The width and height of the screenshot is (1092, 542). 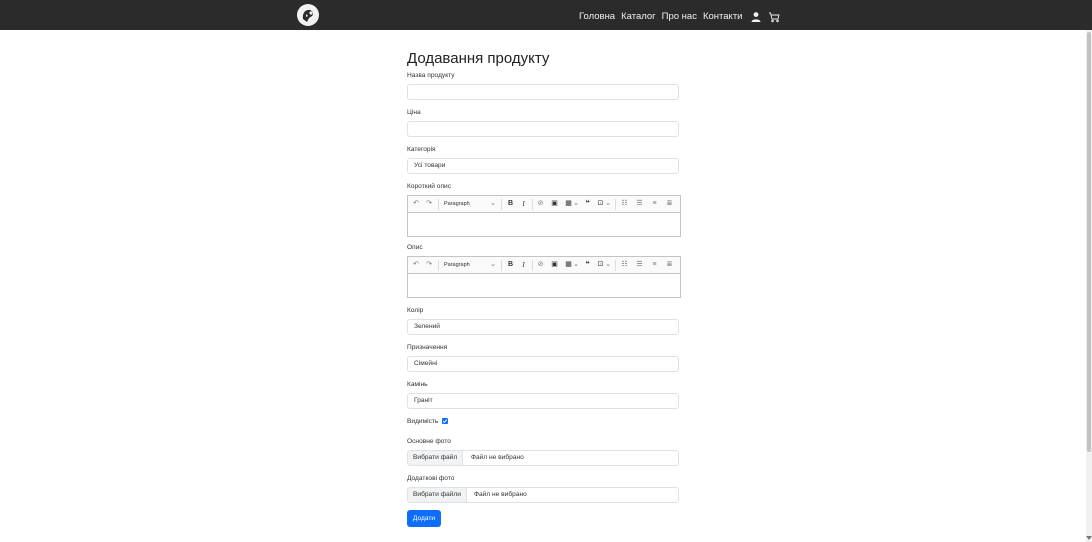 I want to click on page-scrollbar, so click(x=1089, y=286).